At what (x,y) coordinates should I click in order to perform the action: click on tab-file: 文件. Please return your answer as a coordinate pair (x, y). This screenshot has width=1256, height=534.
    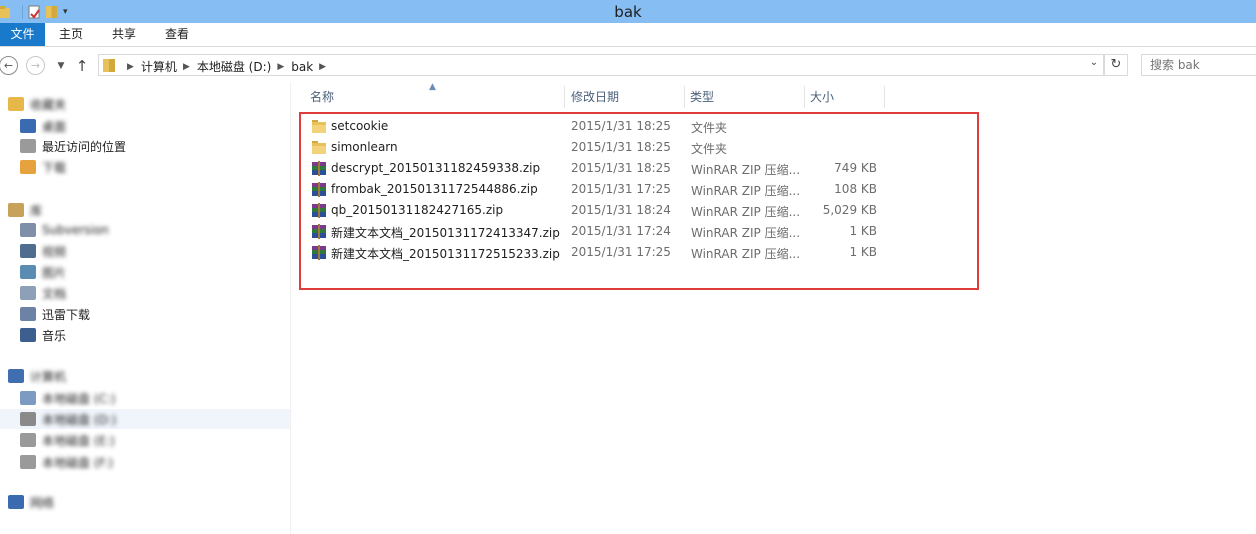
    Looking at the image, I should click on (22, 34).